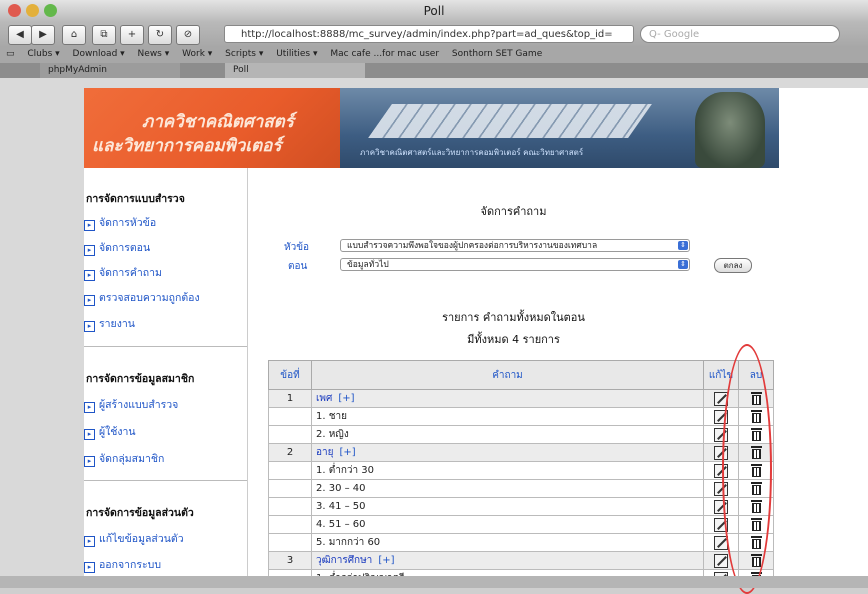 This screenshot has height=594, width=868. I want to click on stop-button: ⊘, so click(188, 35).